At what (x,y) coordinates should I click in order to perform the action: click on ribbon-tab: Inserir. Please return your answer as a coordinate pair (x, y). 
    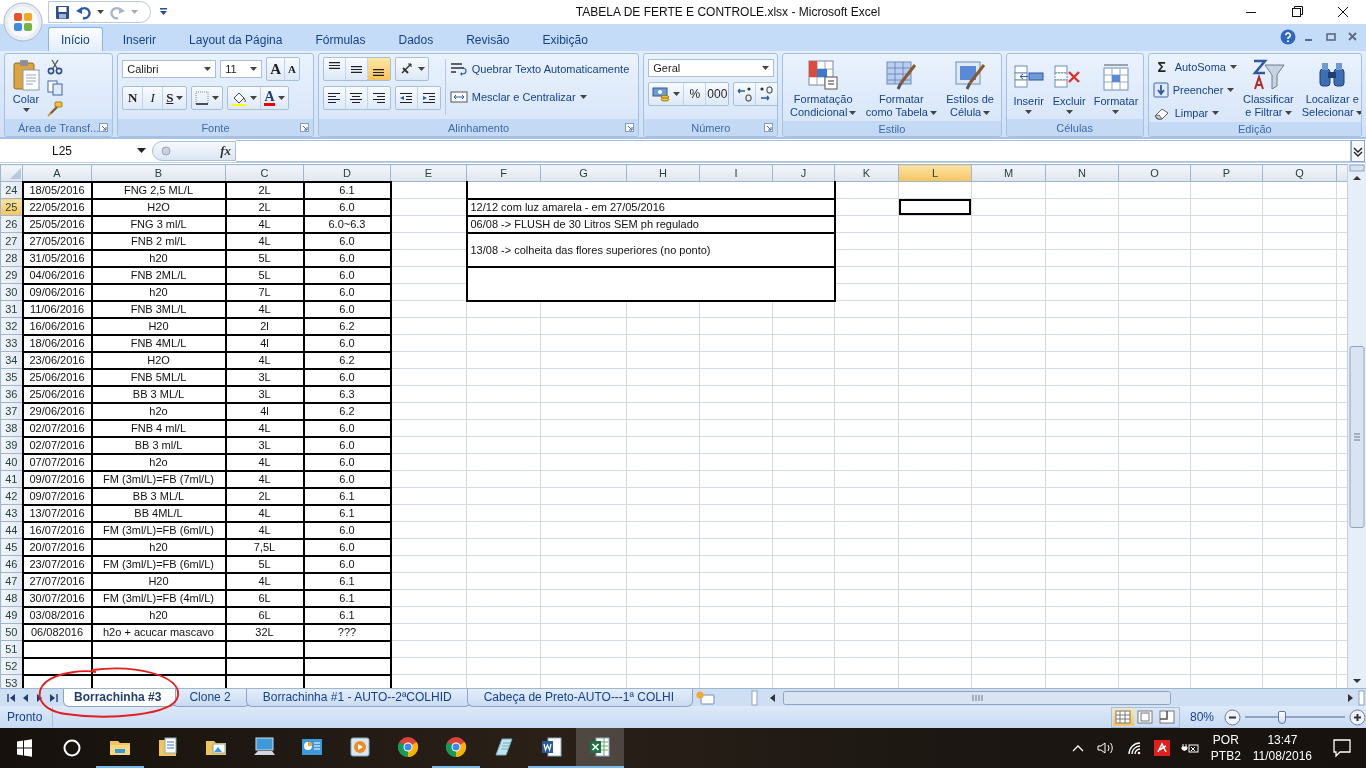
    Looking at the image, I should click on (139, 39).